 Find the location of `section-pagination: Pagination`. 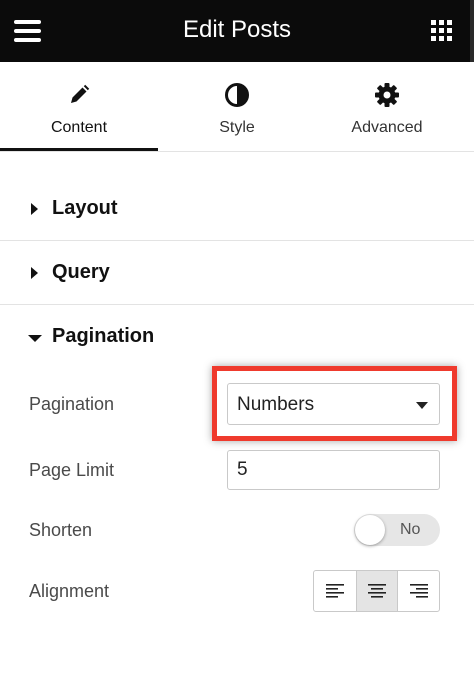

section-pagination: Pagination is located at coordinates (237, 333).